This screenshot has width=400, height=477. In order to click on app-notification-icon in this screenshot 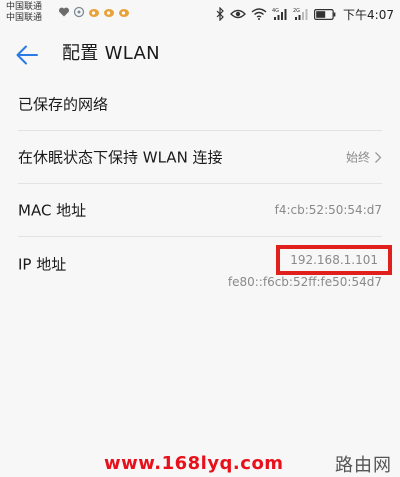, I will do `click(79, 12)`.